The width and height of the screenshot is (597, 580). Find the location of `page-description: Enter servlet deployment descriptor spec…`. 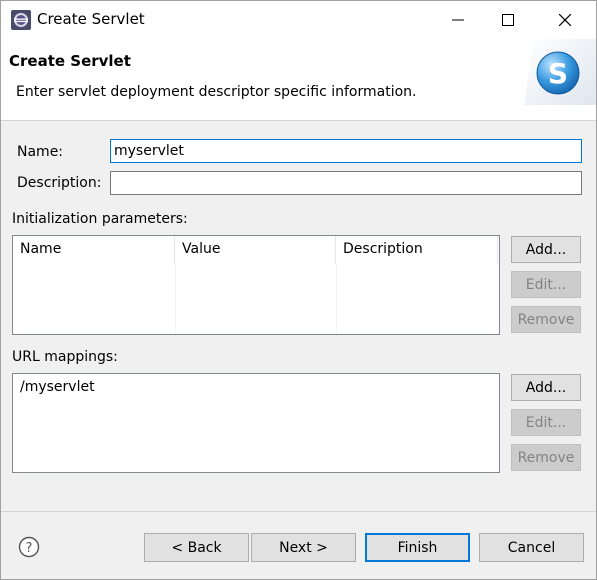

page-description: Enter servlet deployment descriptor spec… is located at coordinates (216, 92).